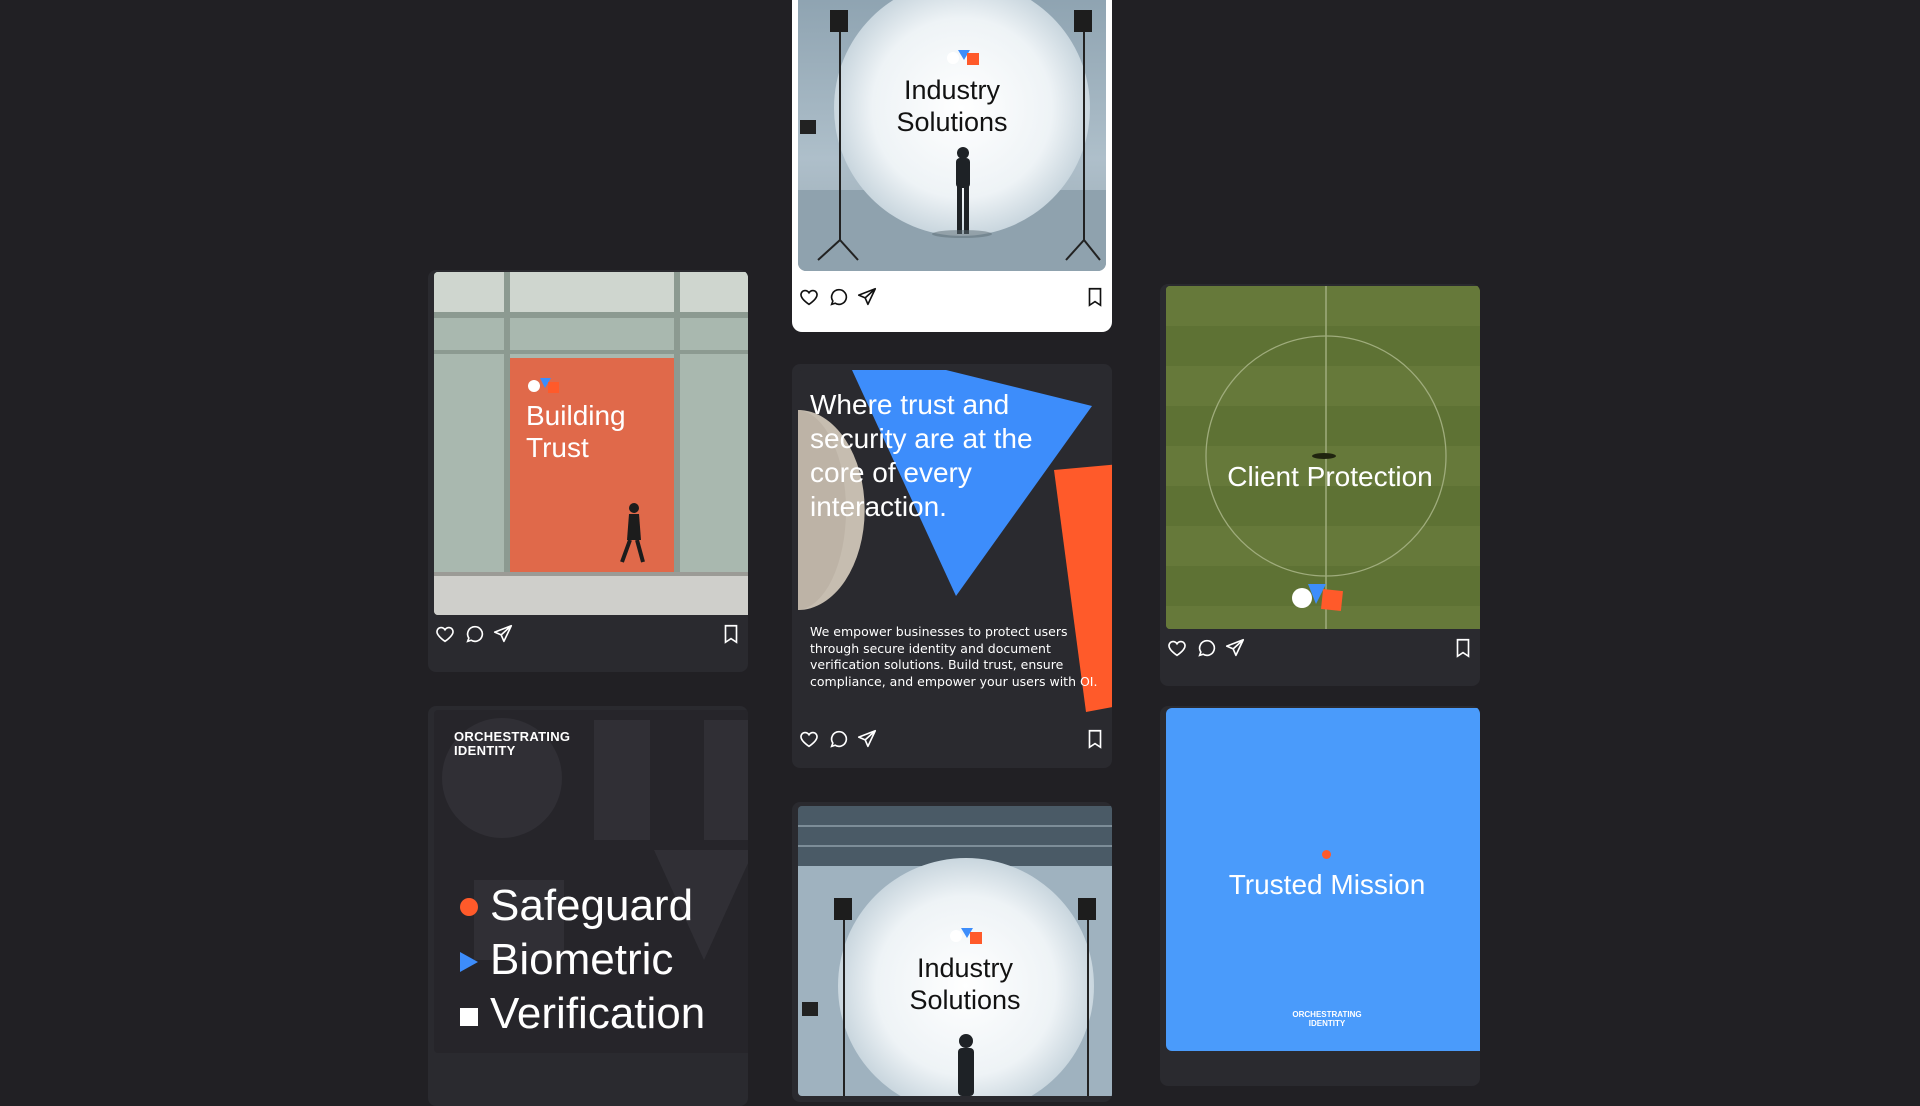 Image resolution: width=1920 pixels, height=1106 pixels. What do you see at coordinates (469, 1017) in the screenshot?
I see `square-bullet` at bounding box center [469, 1017].